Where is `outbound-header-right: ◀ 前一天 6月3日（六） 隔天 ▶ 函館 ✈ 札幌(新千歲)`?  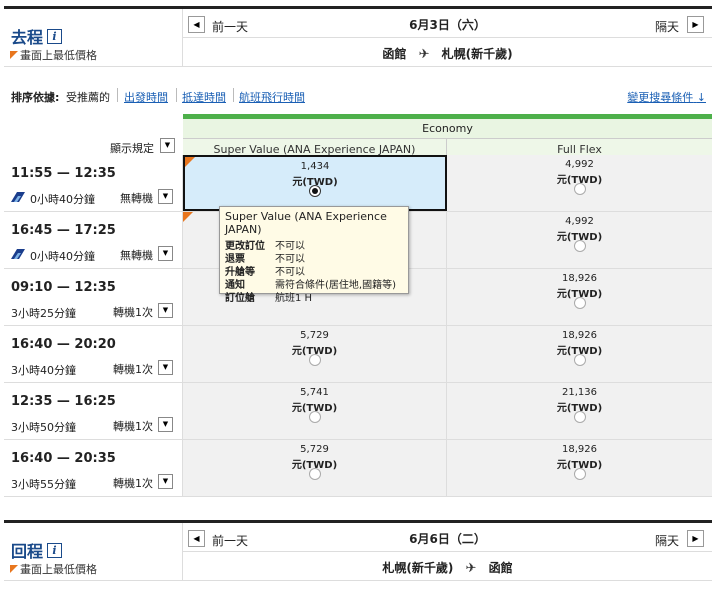 outbound-header-right: ◀ 前一天 6月3日（六） 隔天 ▶ 函館 ✈ 札幌(新千歲) is located at coordinates (447, 37).